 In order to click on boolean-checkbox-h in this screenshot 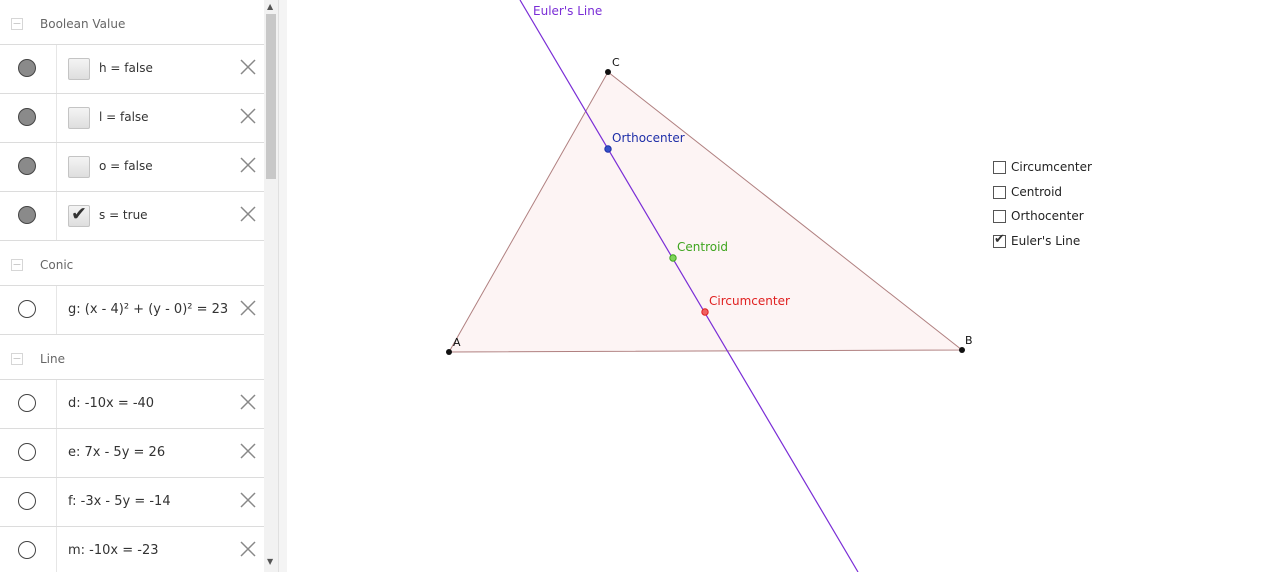, I will do `click(79, 69)`.